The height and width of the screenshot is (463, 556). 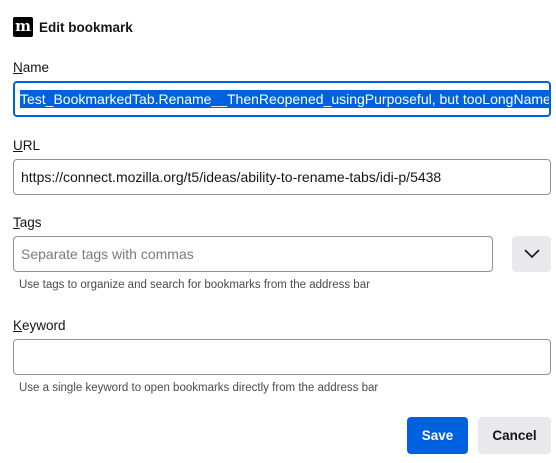 I want to click on chevron-down-icon, so click(x=531, y=253).